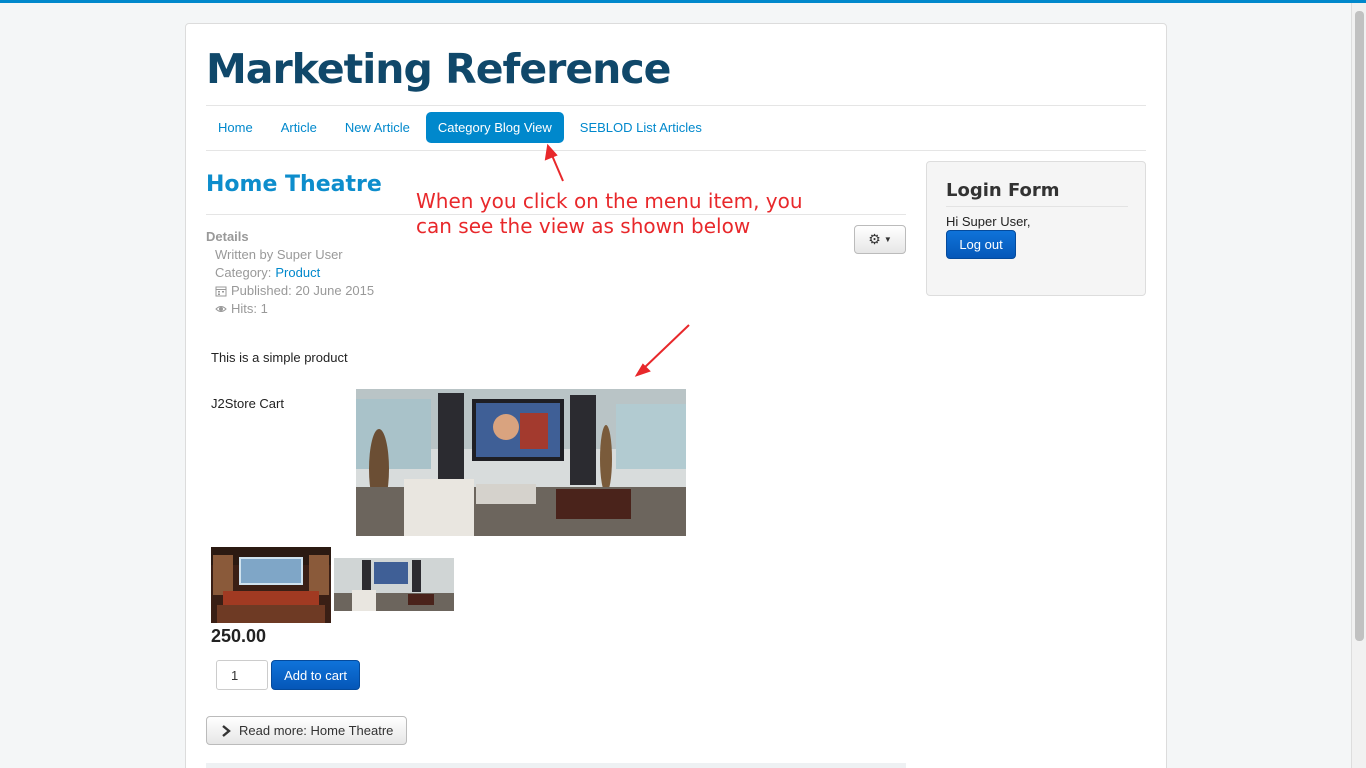 The width and height of the screenshot is (1366, 768). I want to click on hits-row: Hits: 1, so click(290, 309).